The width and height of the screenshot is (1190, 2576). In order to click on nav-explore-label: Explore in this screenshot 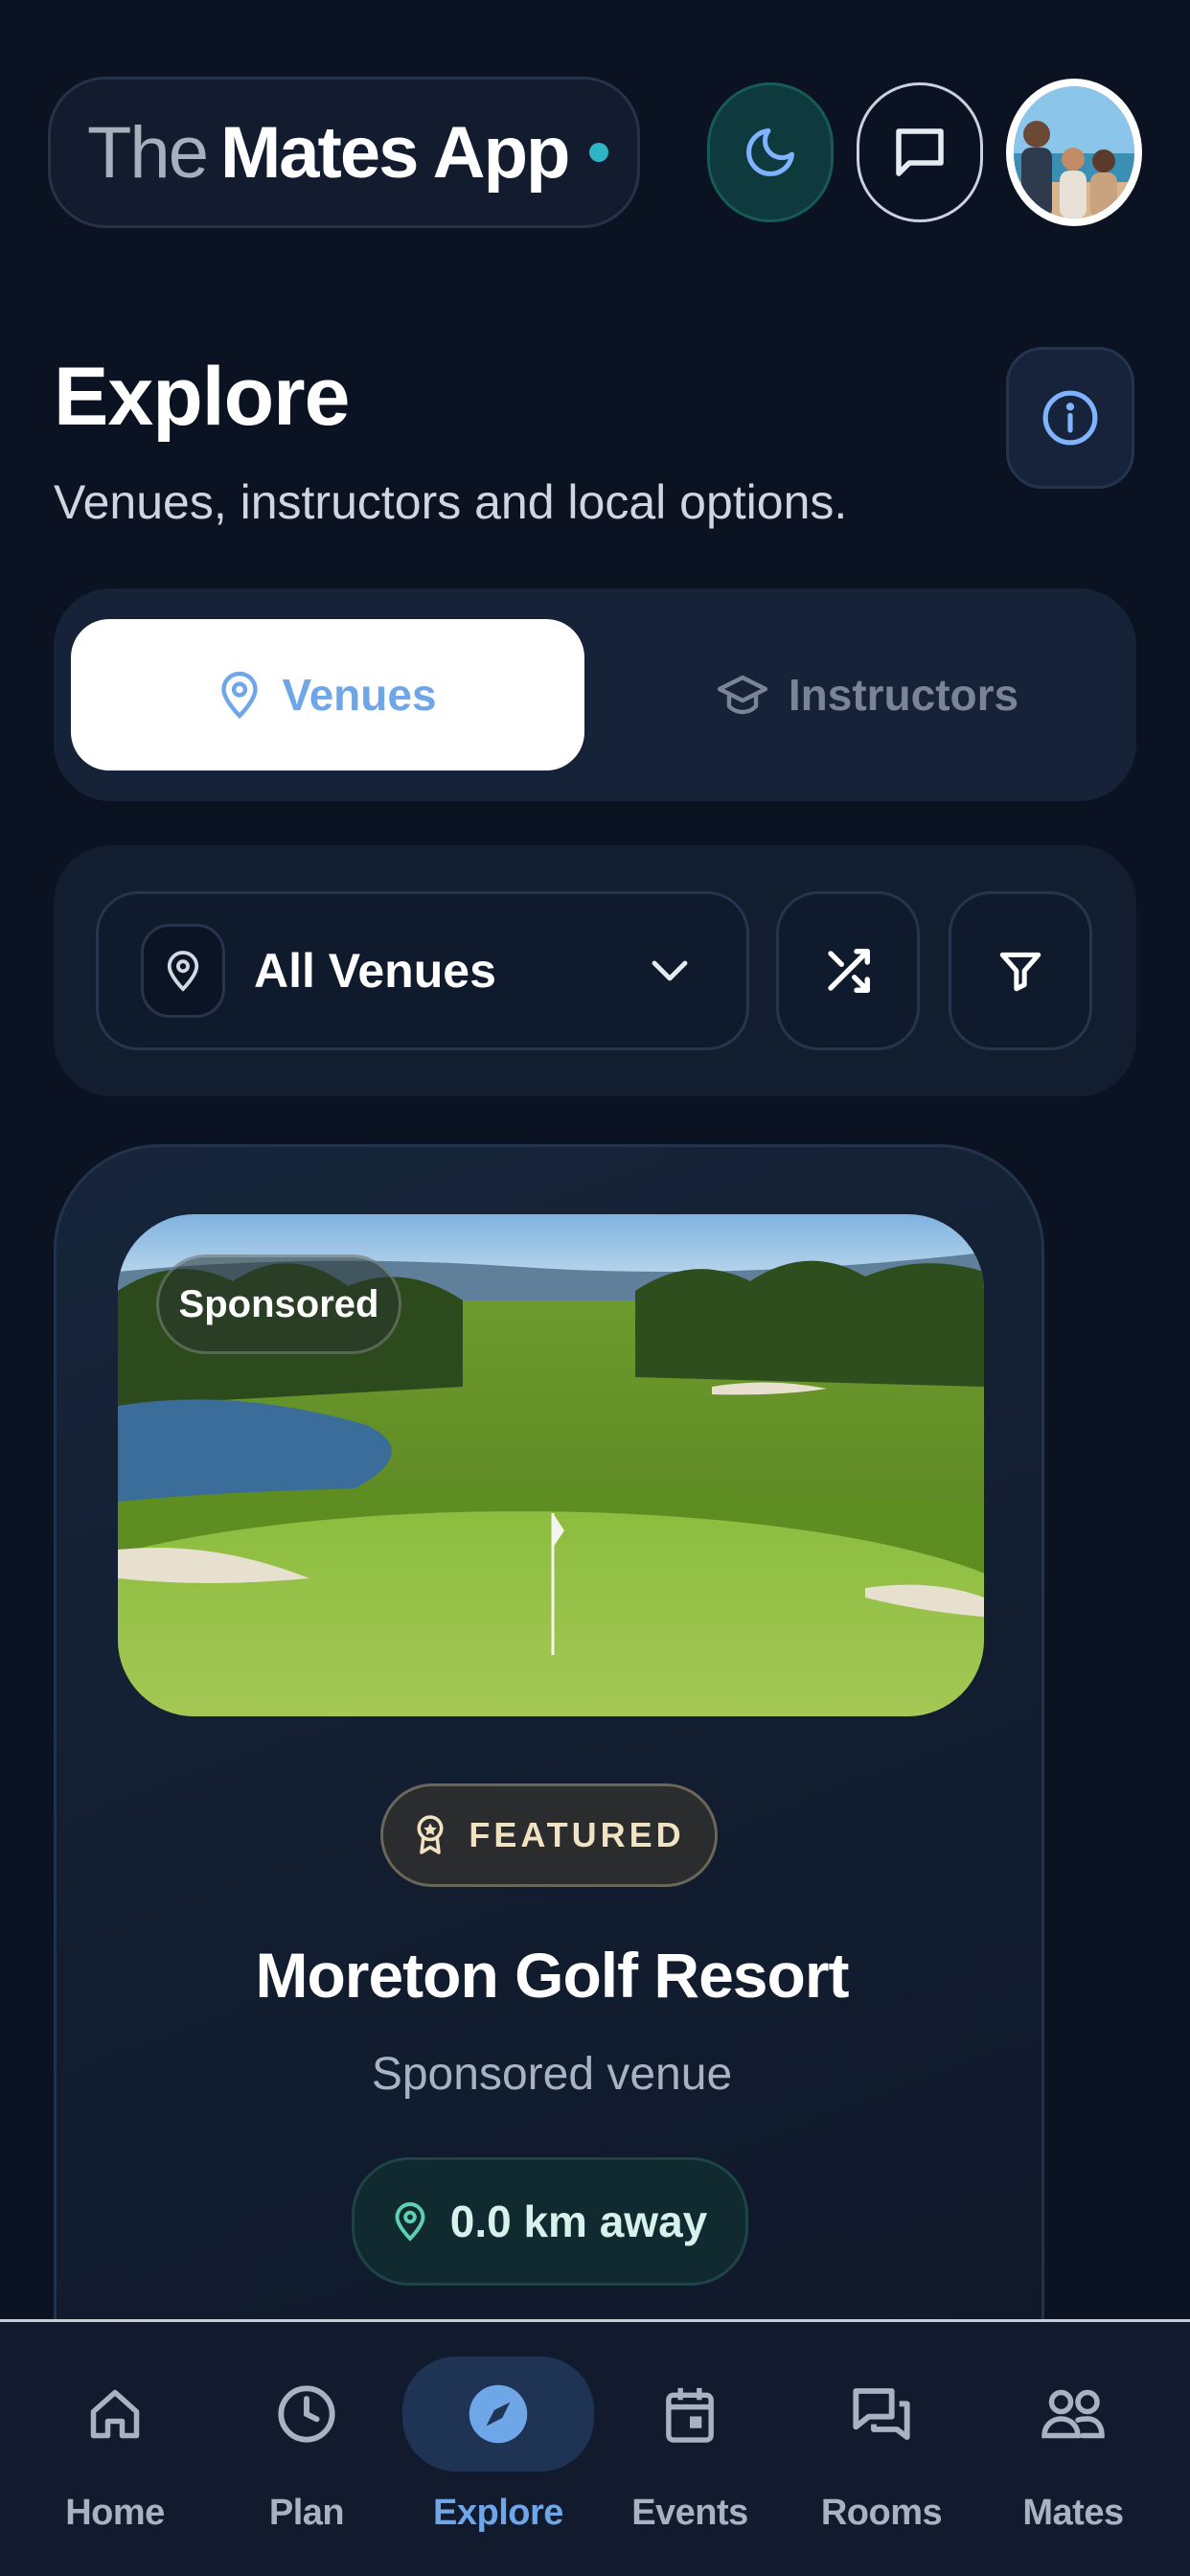, I will do `click(498, 2513)`.